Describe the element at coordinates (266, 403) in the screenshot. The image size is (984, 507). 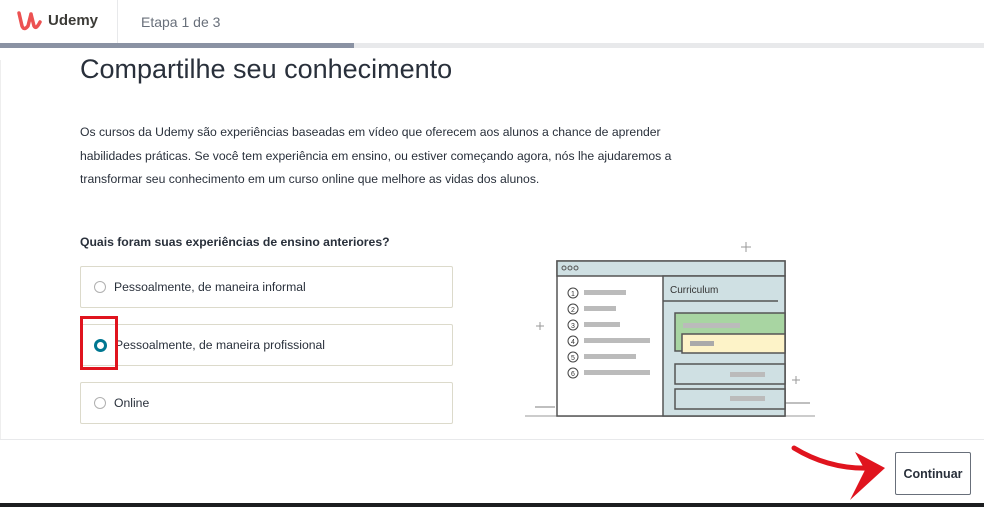
I see `option-online: Online` at that location.